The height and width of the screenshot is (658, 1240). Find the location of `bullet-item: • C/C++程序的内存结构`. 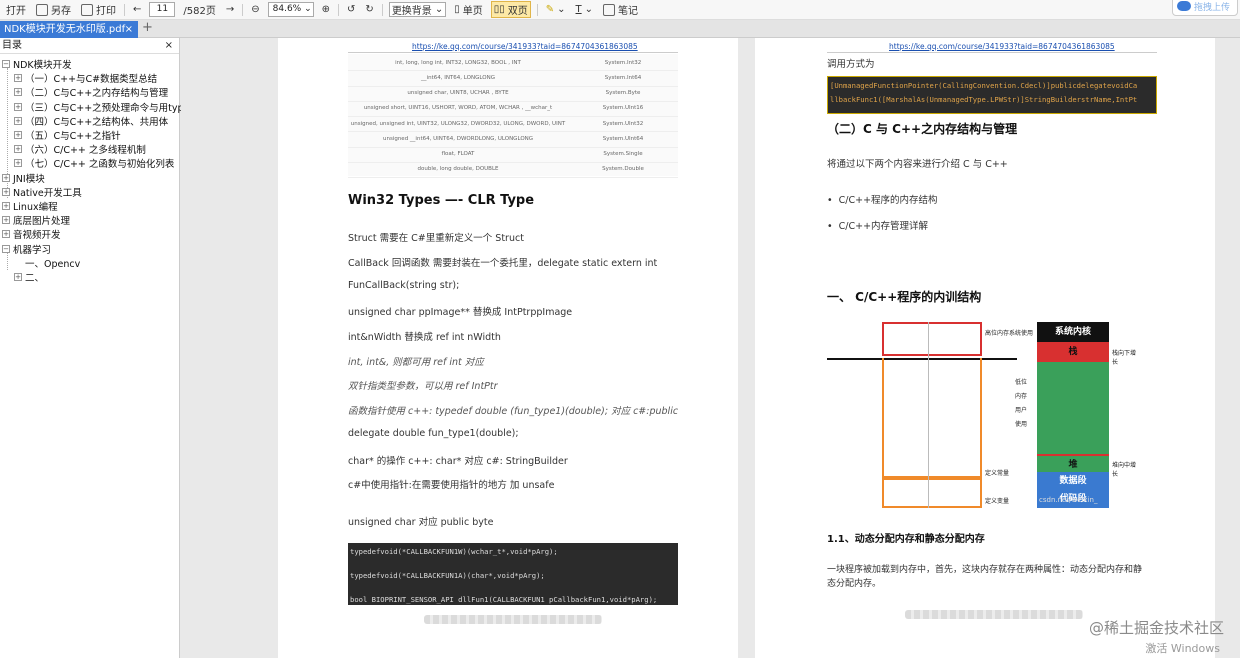

bullet-item: • C/C++程序的内存结构 is located at coordinates (882, 200).